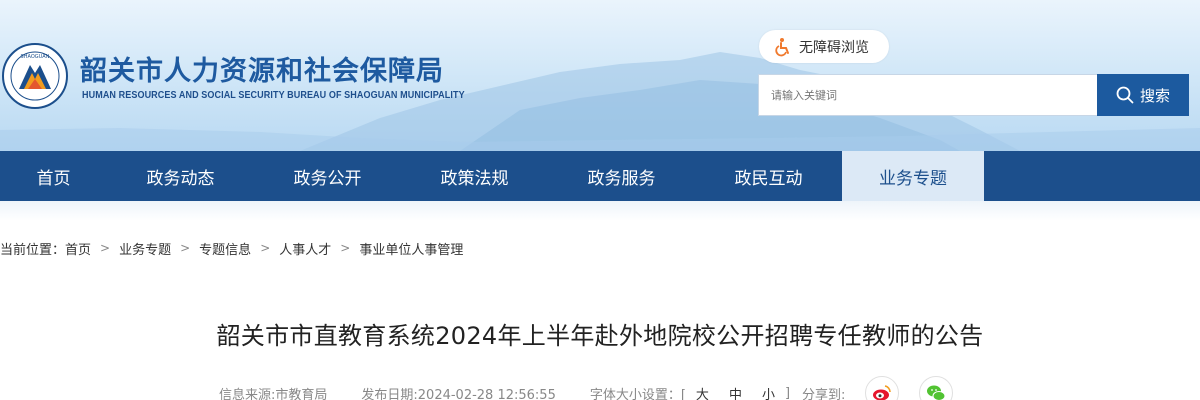 The width and height of the screenshot is (1200, 400). I want to click on accessibility-button: 无障碍浏览, so click(824, 46).